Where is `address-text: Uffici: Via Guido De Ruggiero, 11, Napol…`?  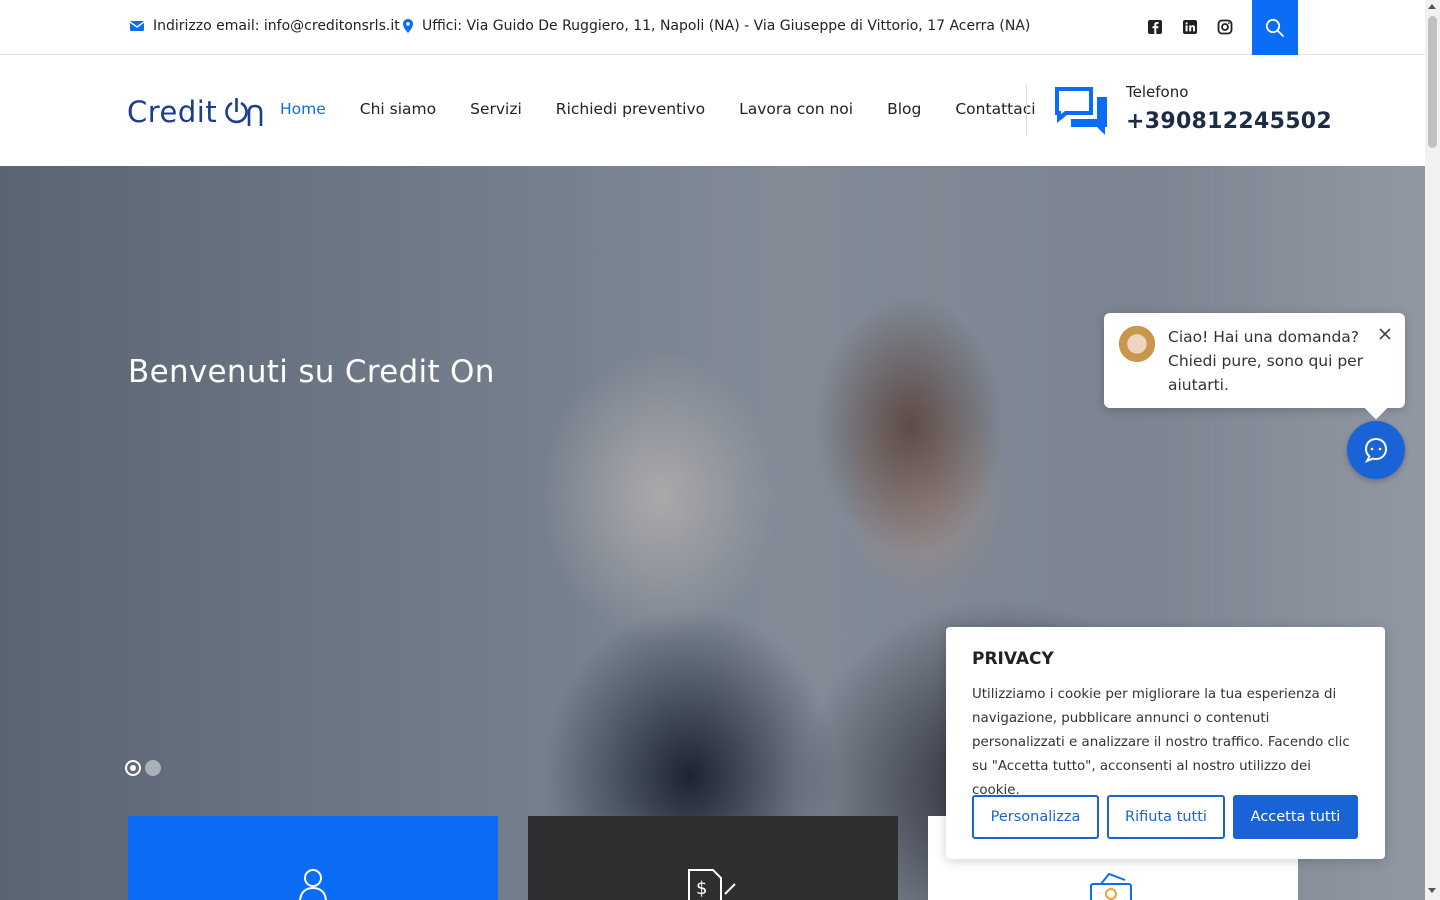 address-text: Uffici: Via Guido De Ruggiero, 11, Napol… is located at coordinates (726, 26).